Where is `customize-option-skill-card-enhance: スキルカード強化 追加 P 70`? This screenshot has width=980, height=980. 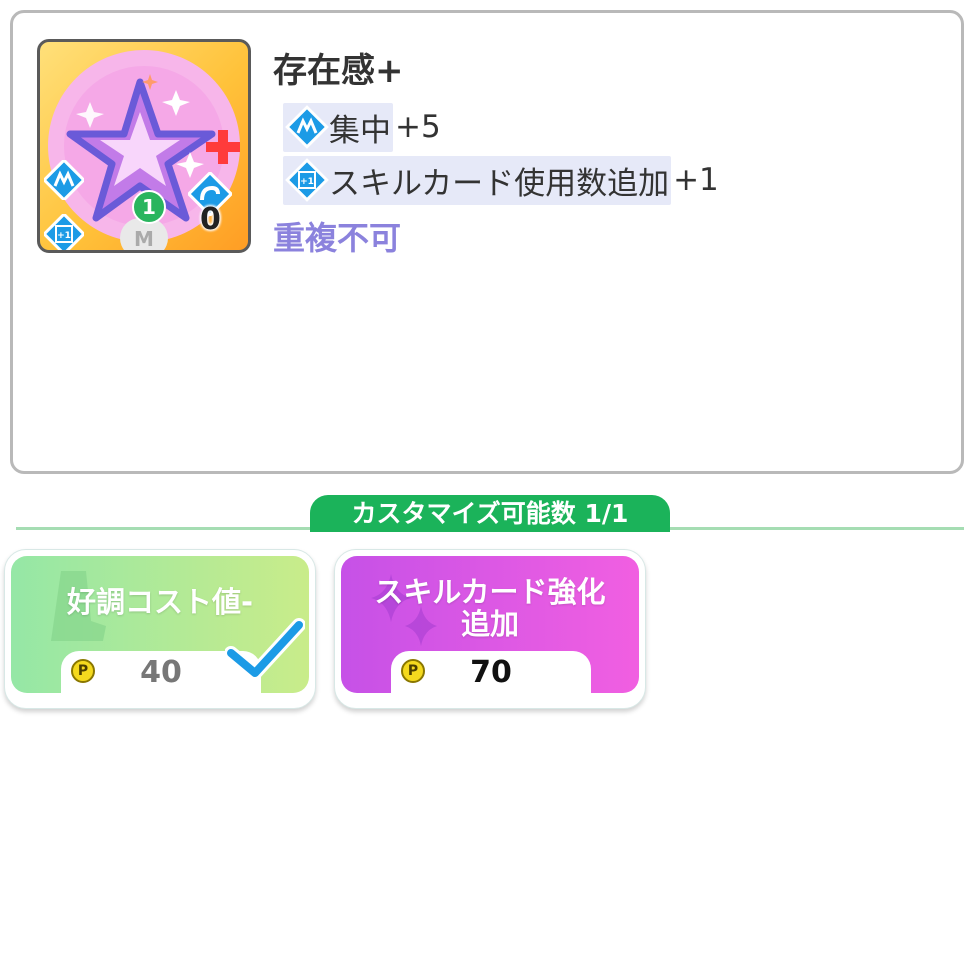 customize-option-skill-card-enhance: スキルカード強化 追加 P 70 is located at coordinates (490, 629).